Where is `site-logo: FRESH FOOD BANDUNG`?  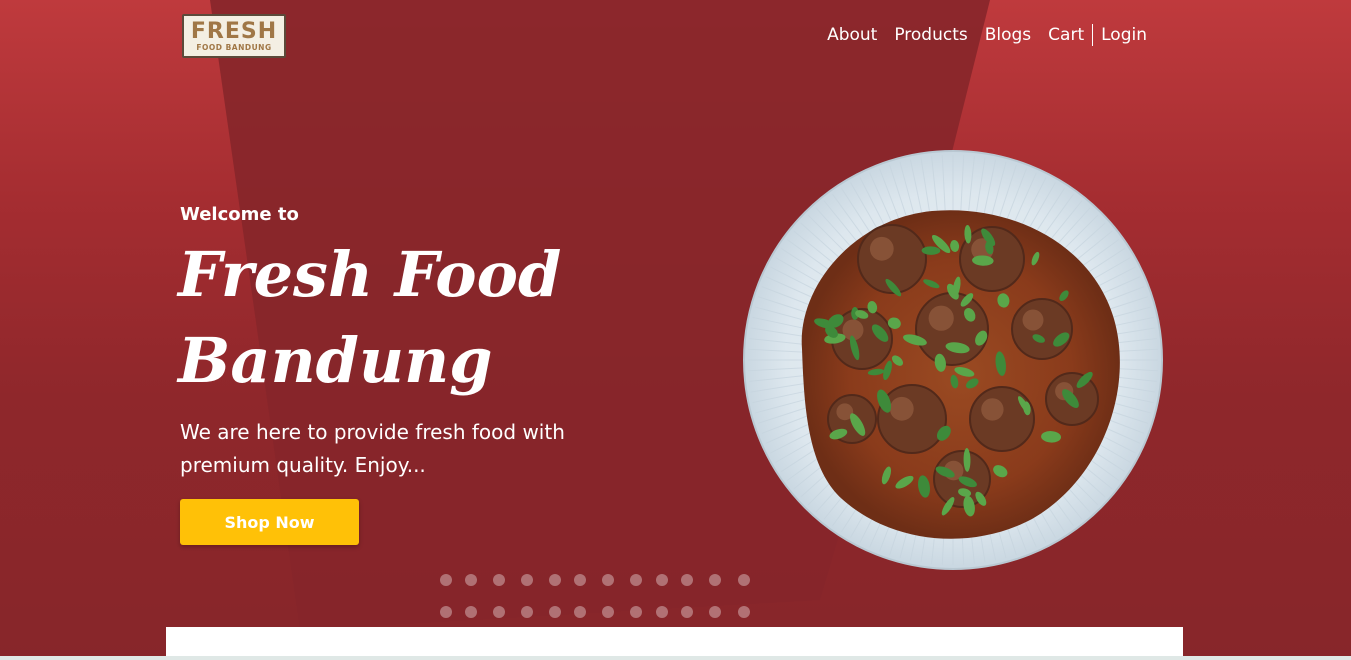
site-logo: FRESH FOOD BANDUNG is located at coordinates (234, 36).